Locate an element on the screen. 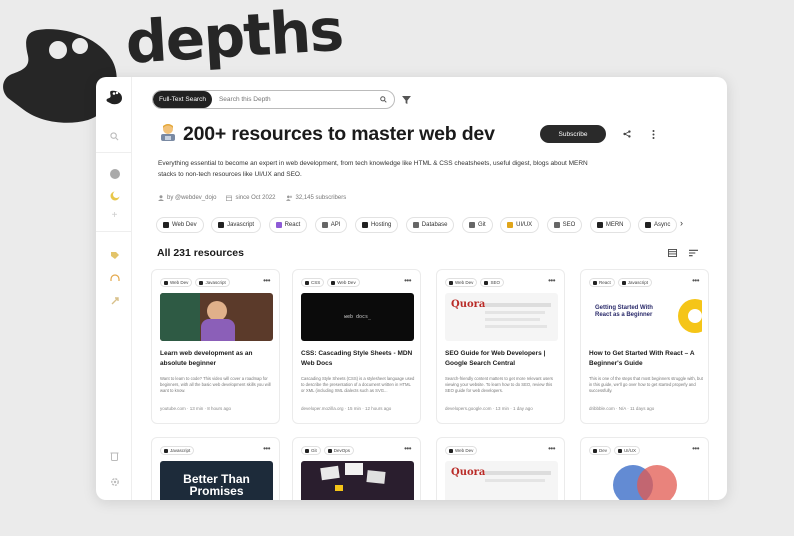 The image size is (794, 536). card-meta: youtube.com · 13 min · 8 hours ago is located at coordinates (196, 408).